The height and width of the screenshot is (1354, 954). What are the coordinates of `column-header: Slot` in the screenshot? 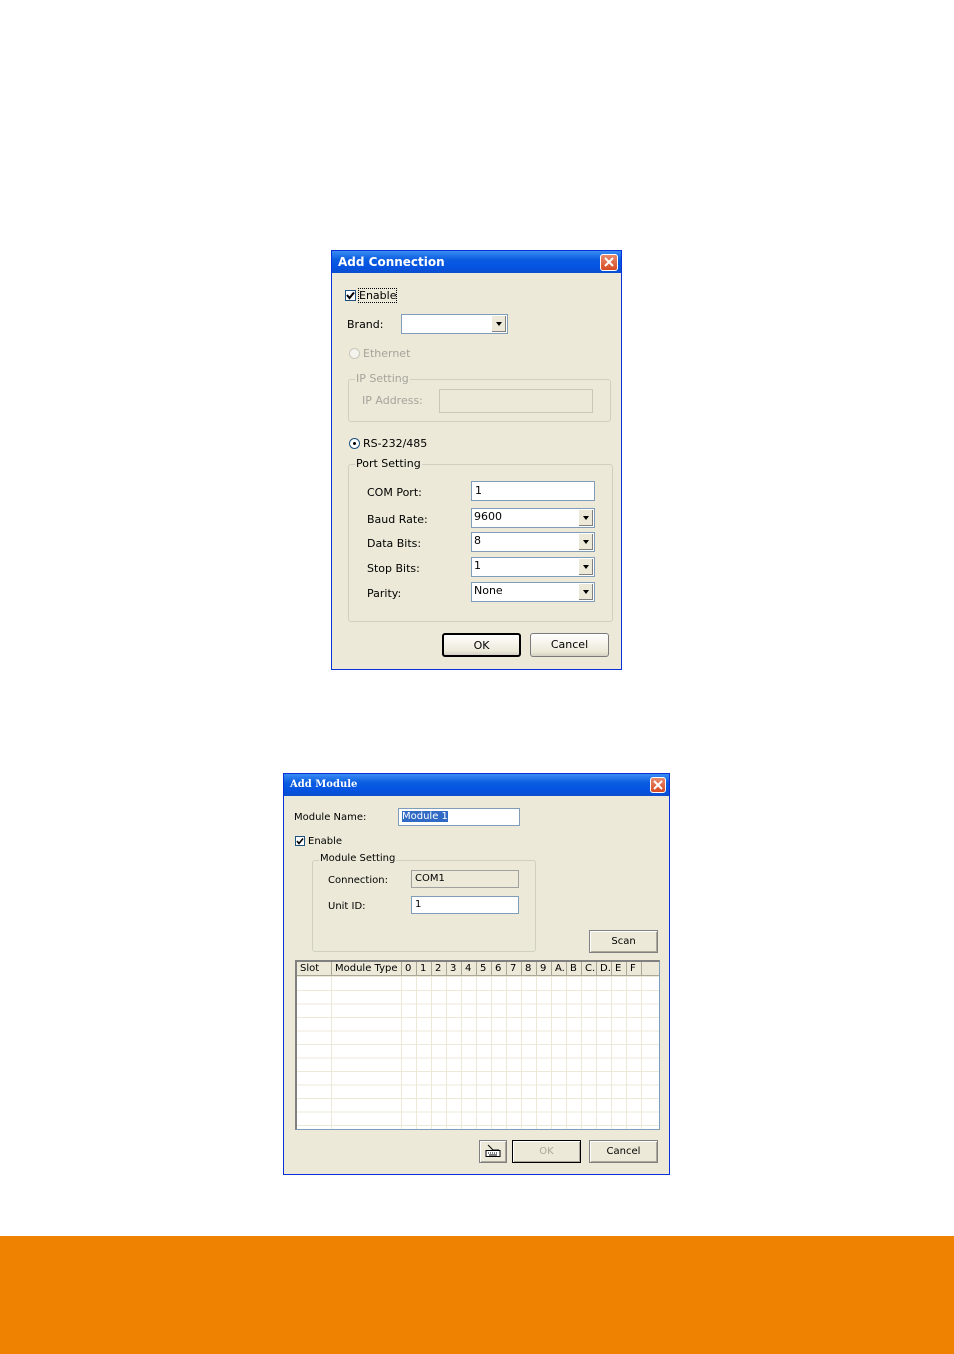 It's located at (314, 969).